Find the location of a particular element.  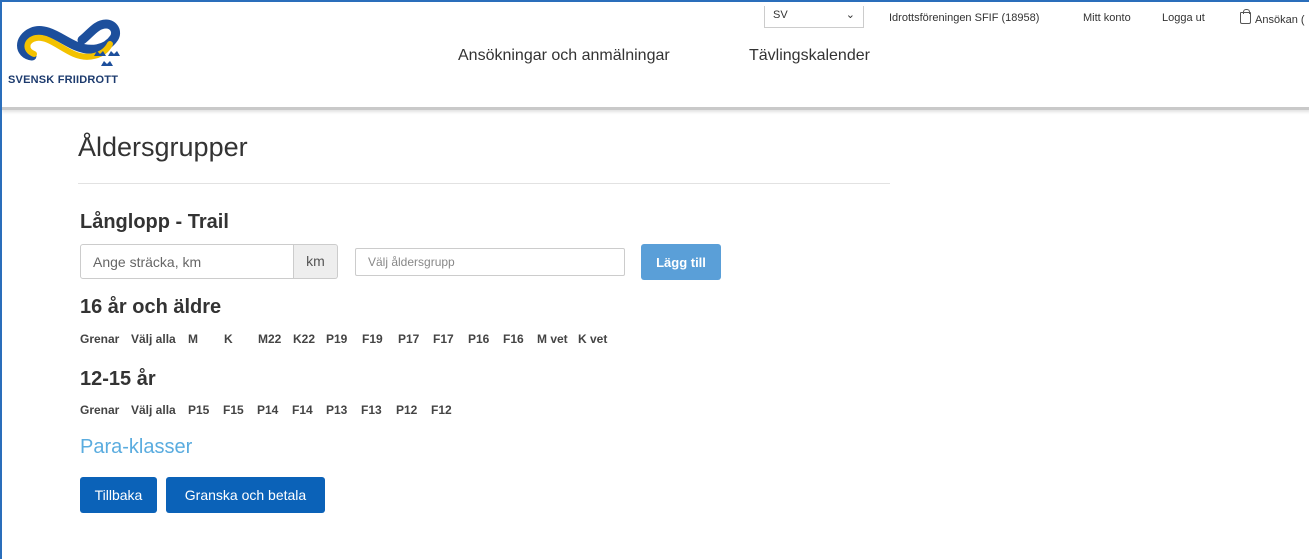

chevron-down-icon: ⌄ is located at coordinates (850, 15).